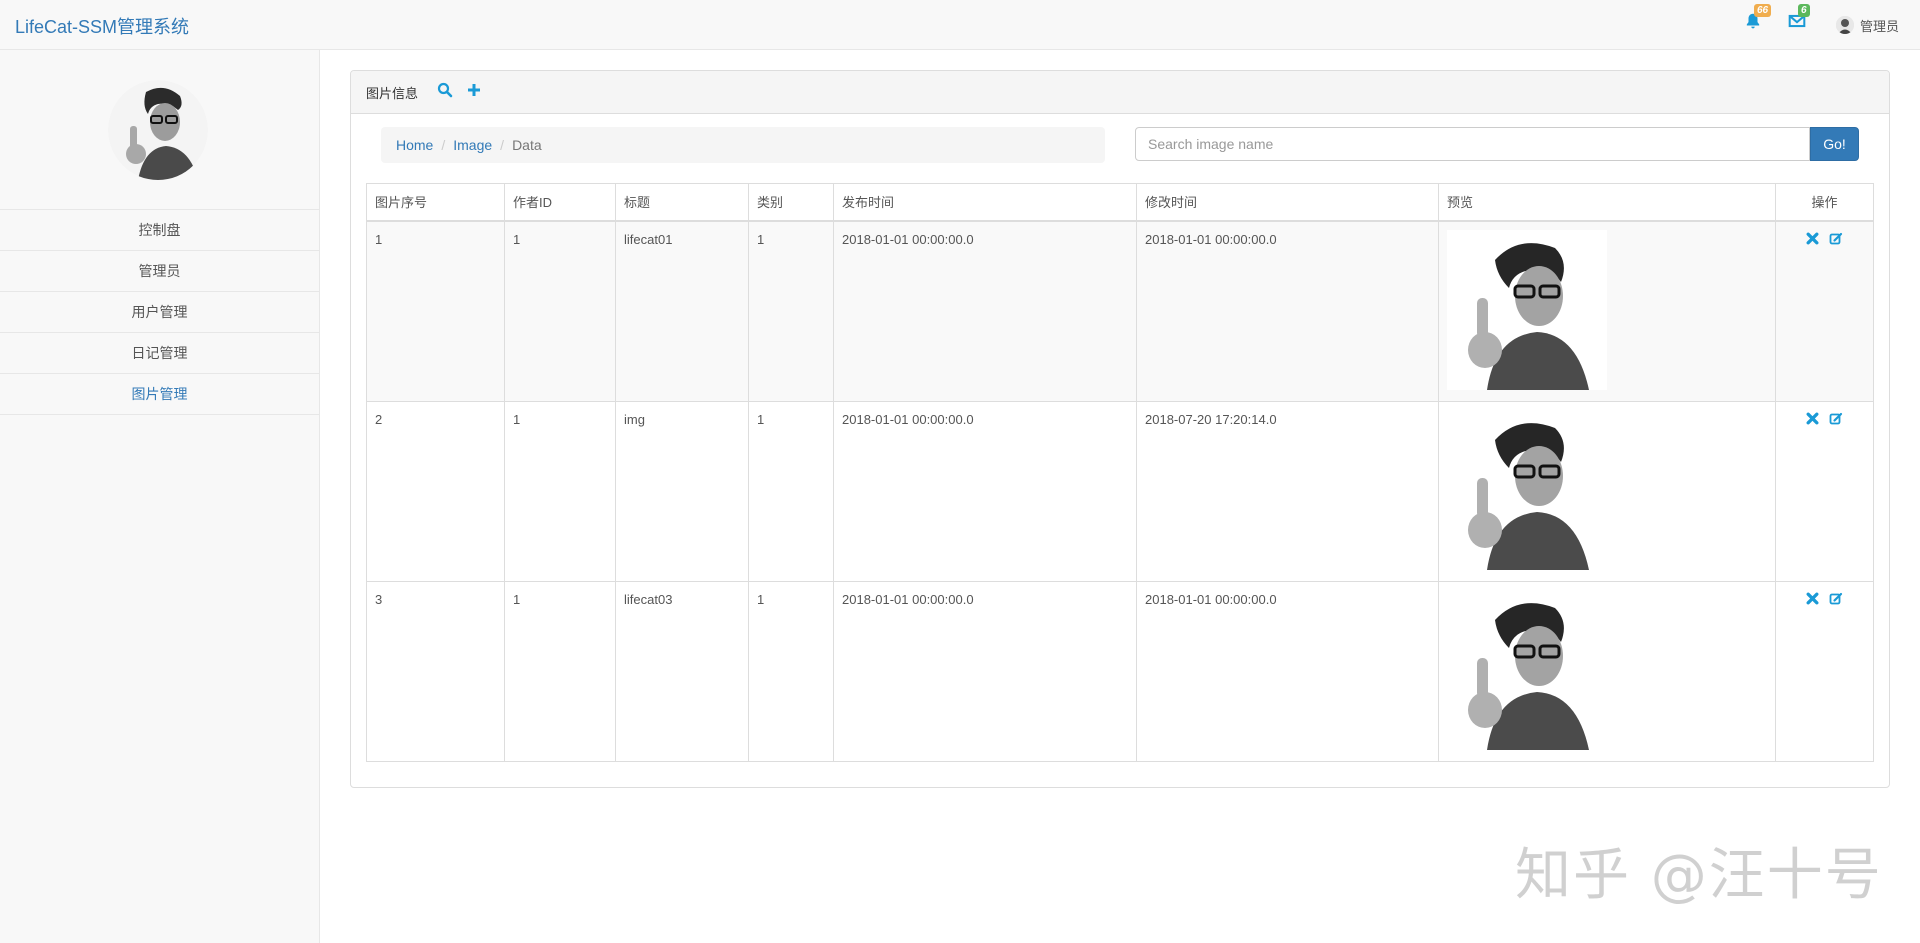 The width and height of the screenshot is (1920, 943). I want to click on cell-title: lifecat03, so click(682, 671).